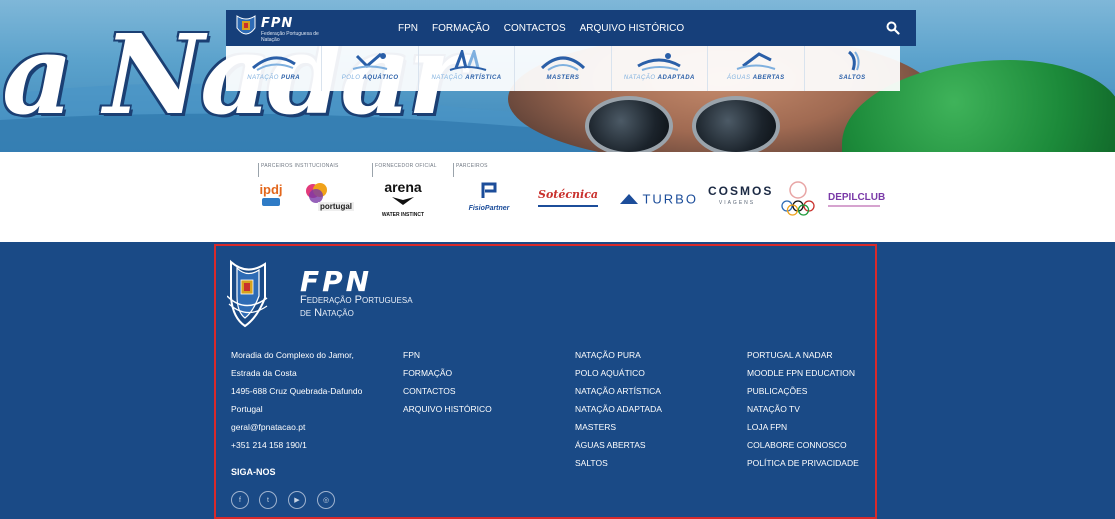 The width and height of the screenshot is (1115, 519). I want to click on goggle-right, so click(736, 124).